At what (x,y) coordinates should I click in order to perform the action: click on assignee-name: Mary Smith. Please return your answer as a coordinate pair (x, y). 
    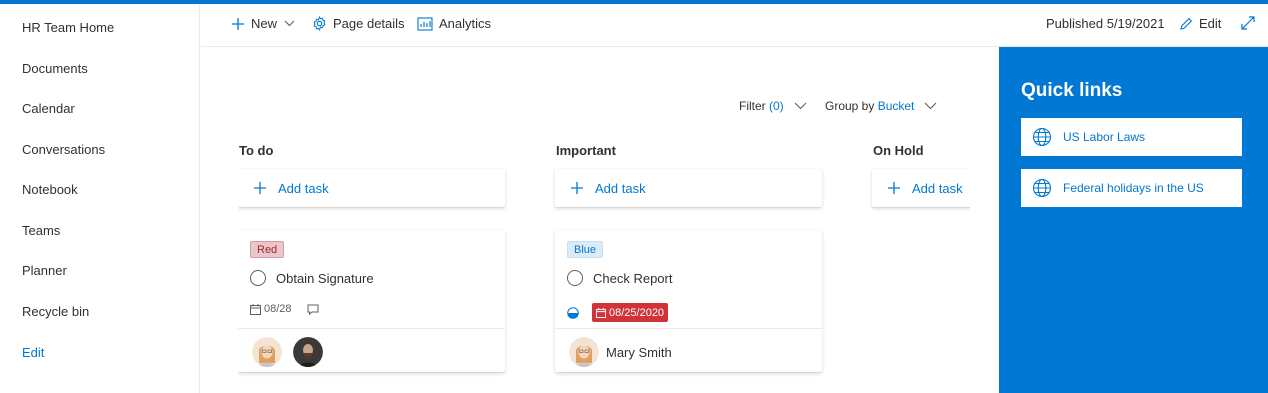
    Looking at the image, I should click on (639, 352).